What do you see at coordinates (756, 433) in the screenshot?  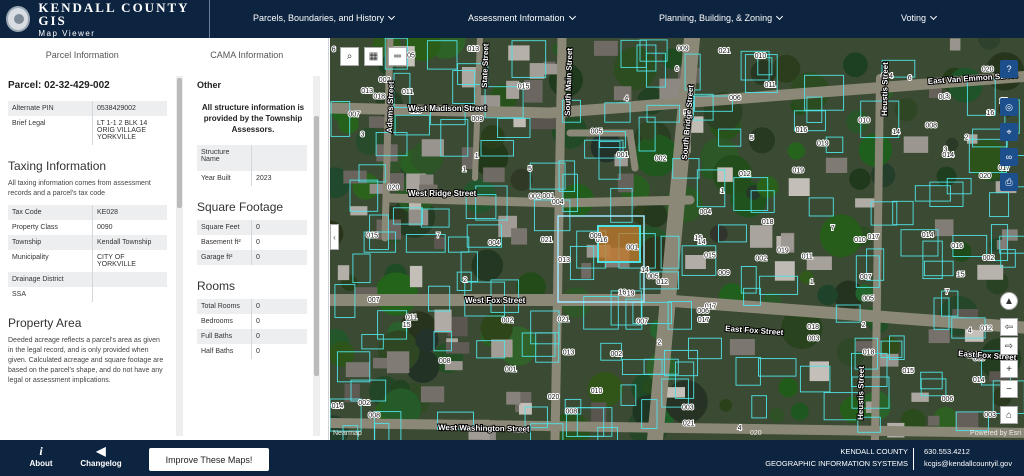 I see `scale-label: 020` at bounding box center [756, 433].